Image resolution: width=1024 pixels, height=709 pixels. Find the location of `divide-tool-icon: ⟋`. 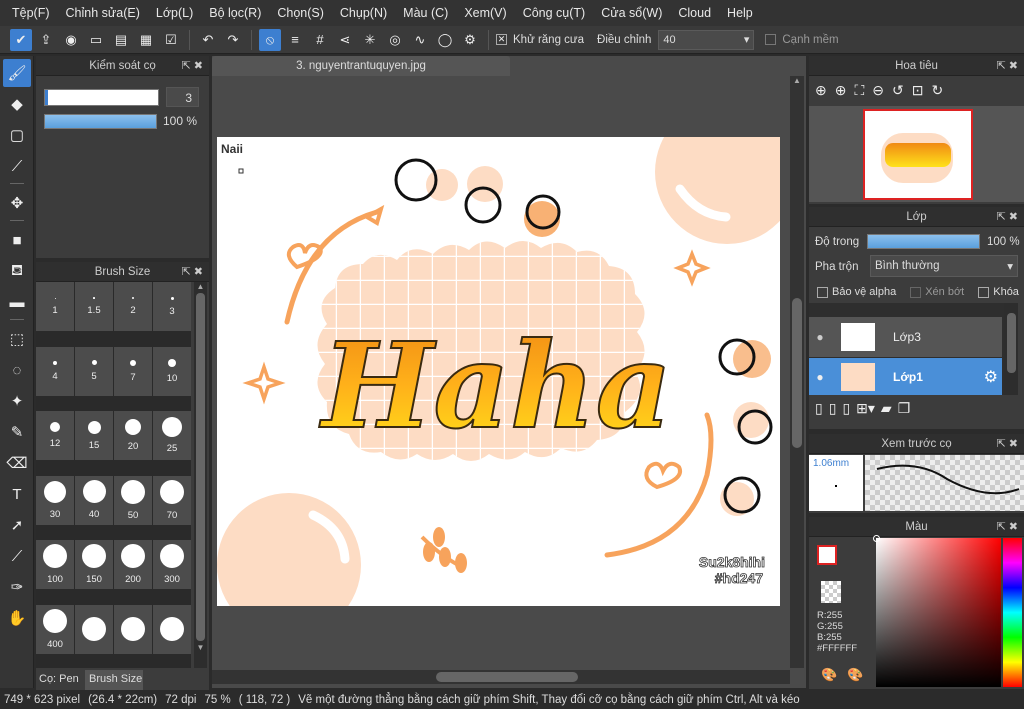

divide-tool-icon: ⟋ is located at coordinates (17, 556).